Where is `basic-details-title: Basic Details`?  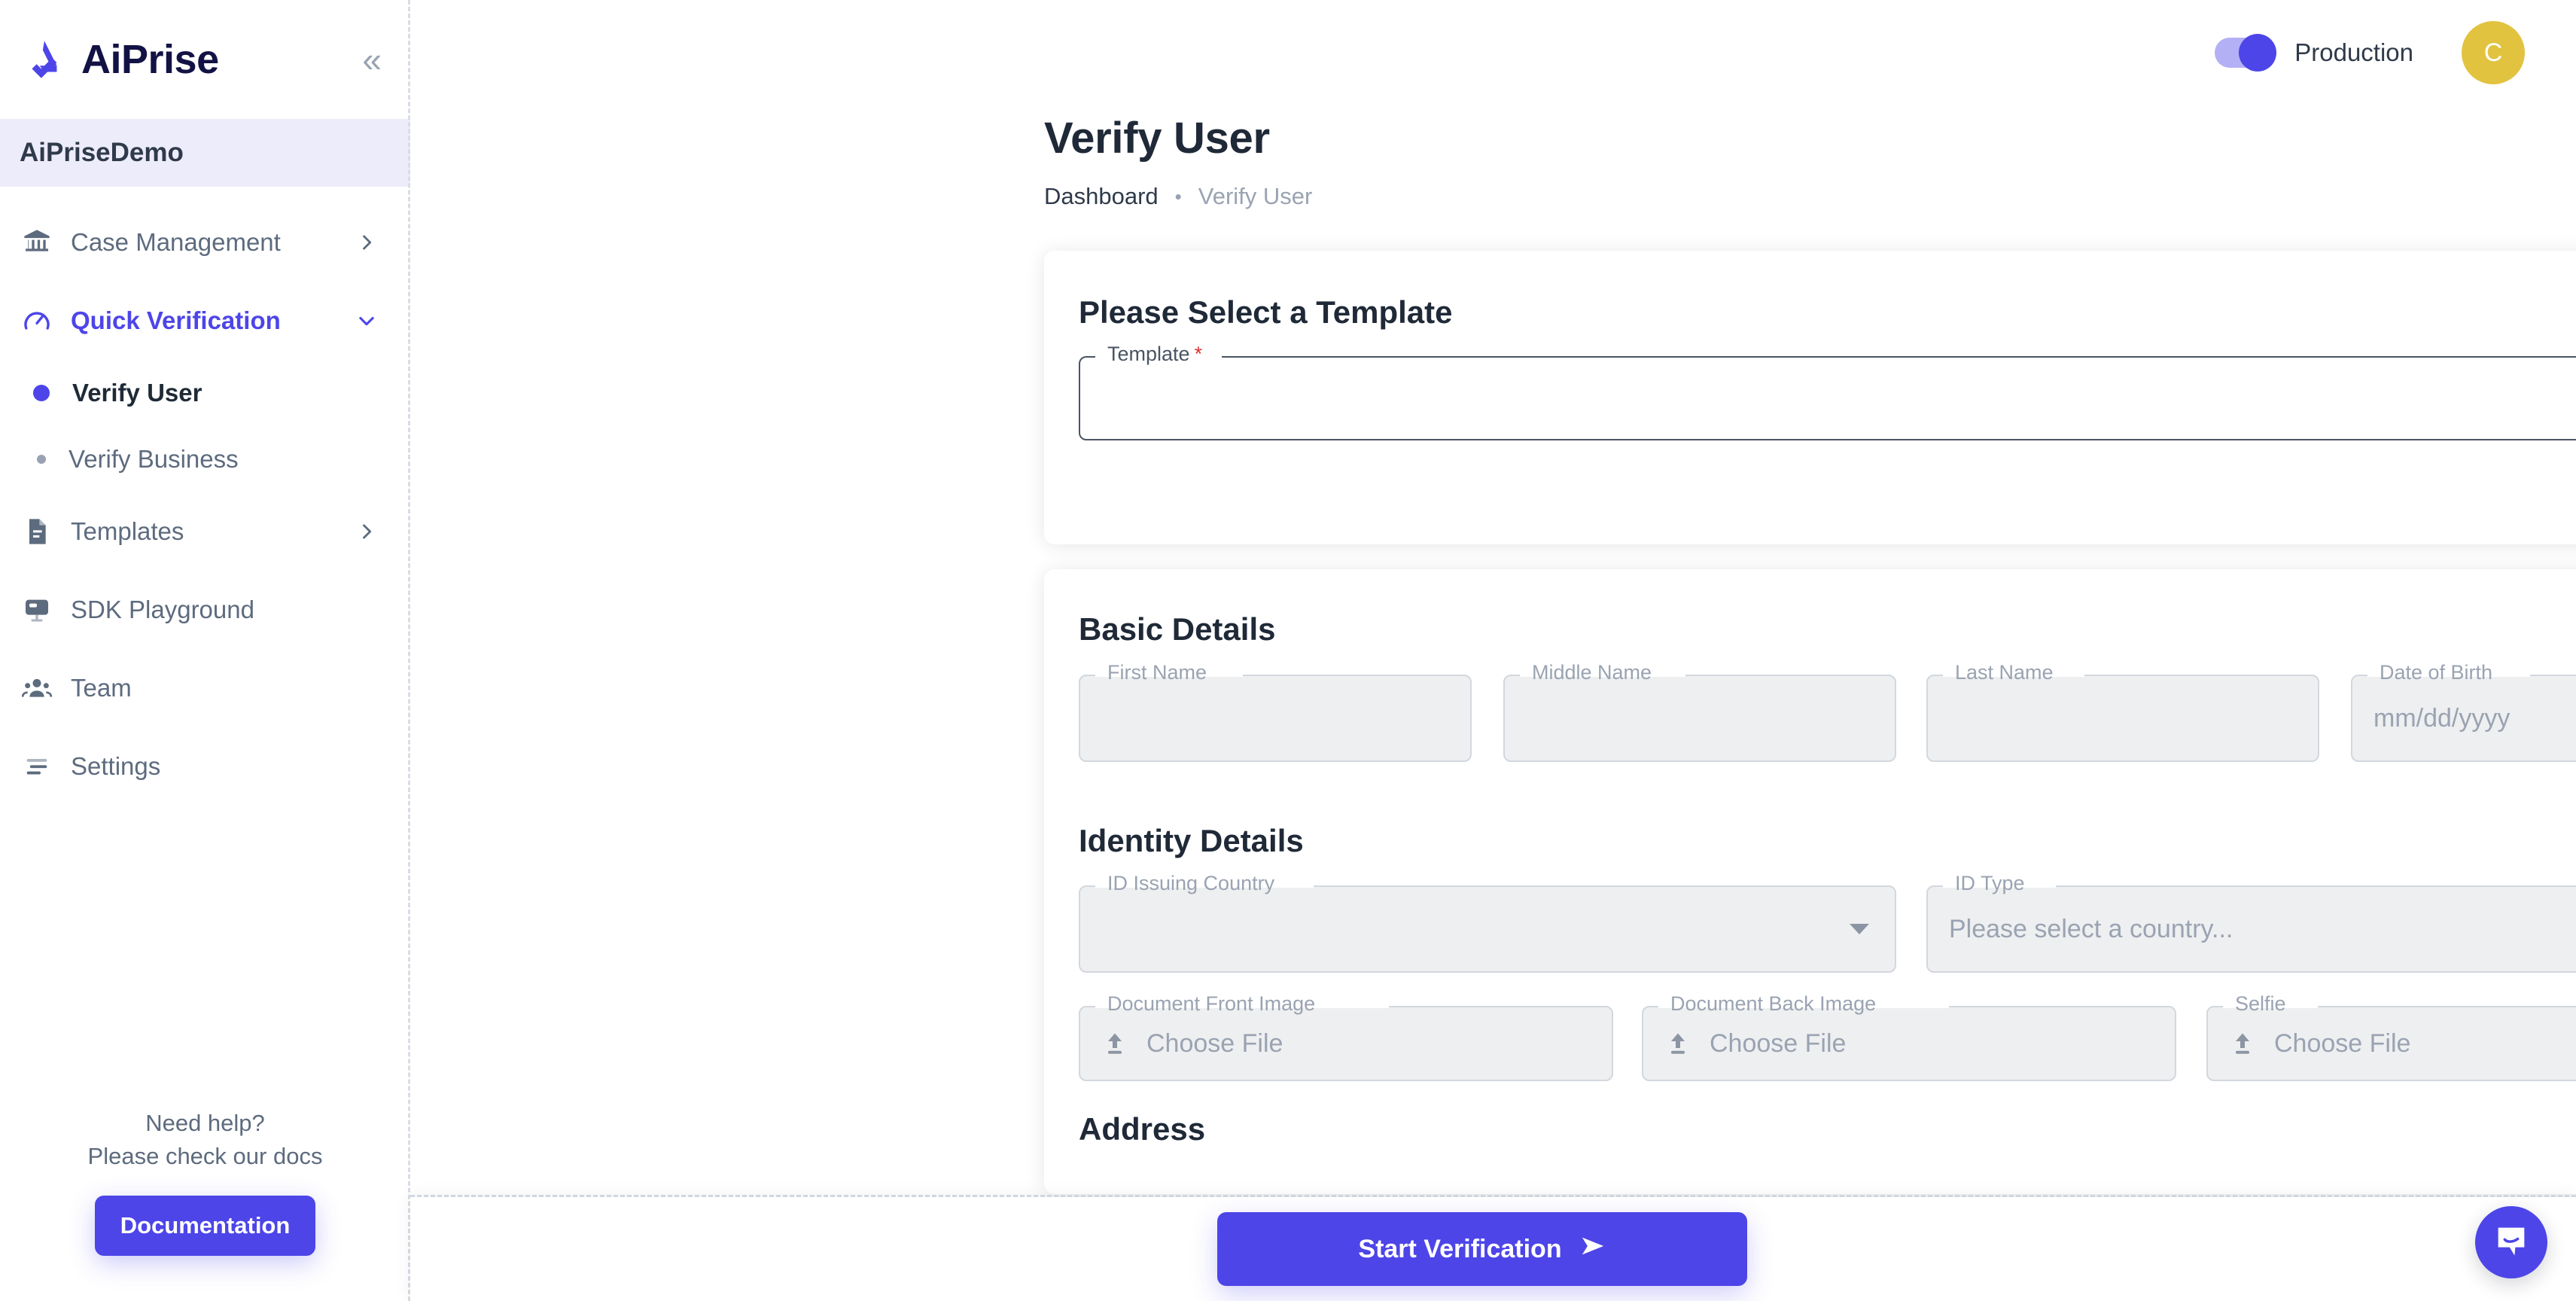 basic-details-title: Basic Details is located at coordinates (1178, 629).